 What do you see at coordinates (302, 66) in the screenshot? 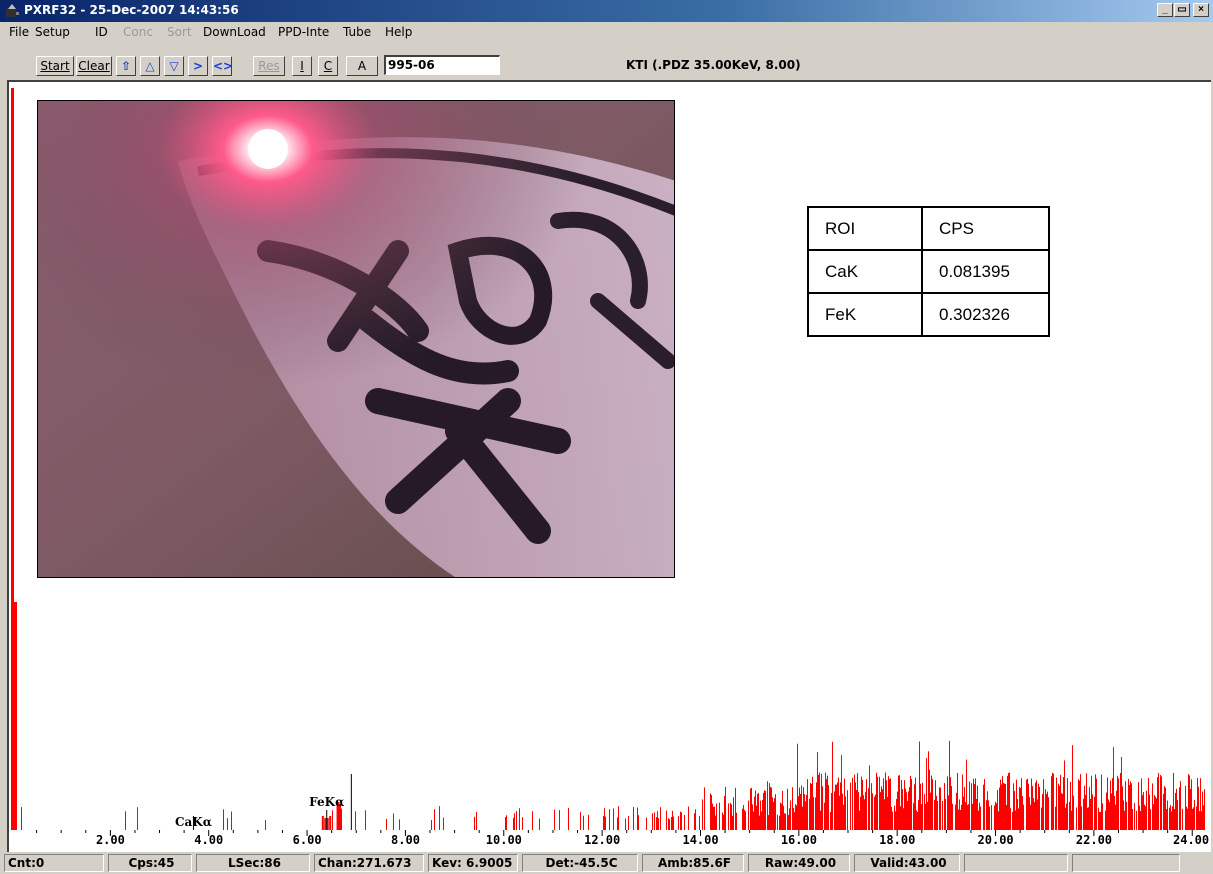
I see `i-button: I` at bounding box center [302, 66].